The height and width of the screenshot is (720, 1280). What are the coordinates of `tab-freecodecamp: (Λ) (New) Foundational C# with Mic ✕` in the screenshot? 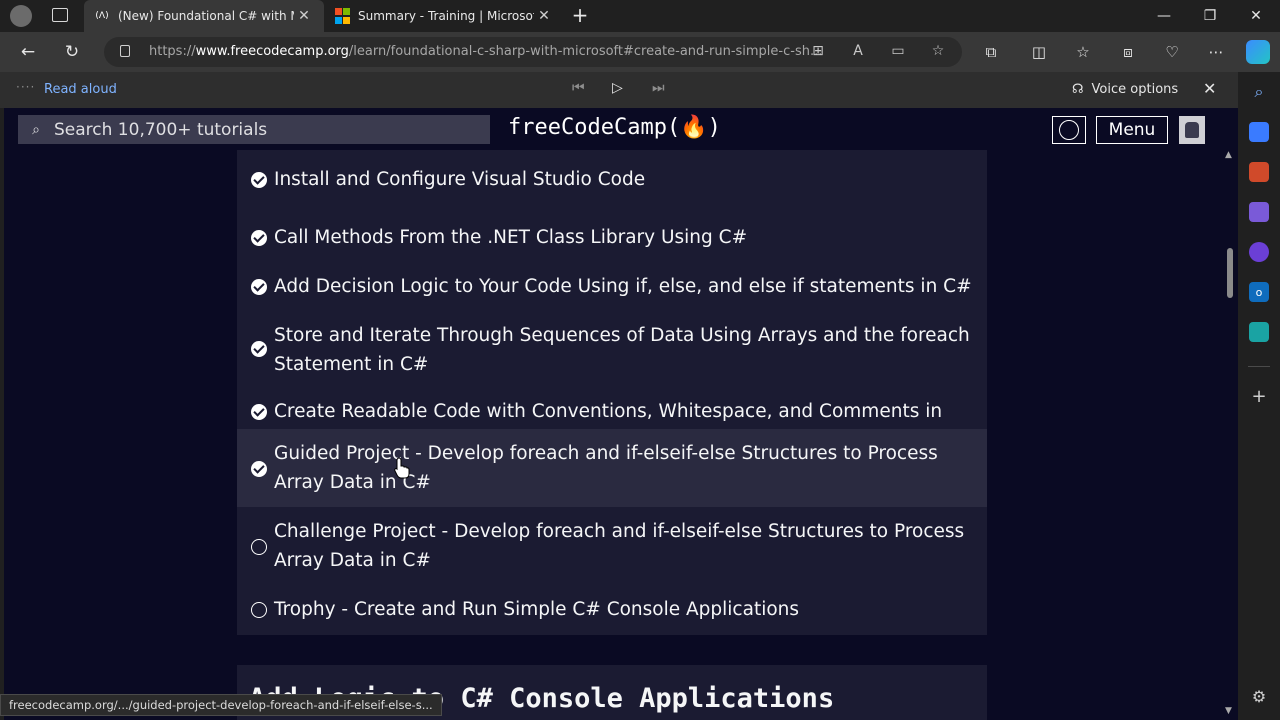 It's located at (204, 16).